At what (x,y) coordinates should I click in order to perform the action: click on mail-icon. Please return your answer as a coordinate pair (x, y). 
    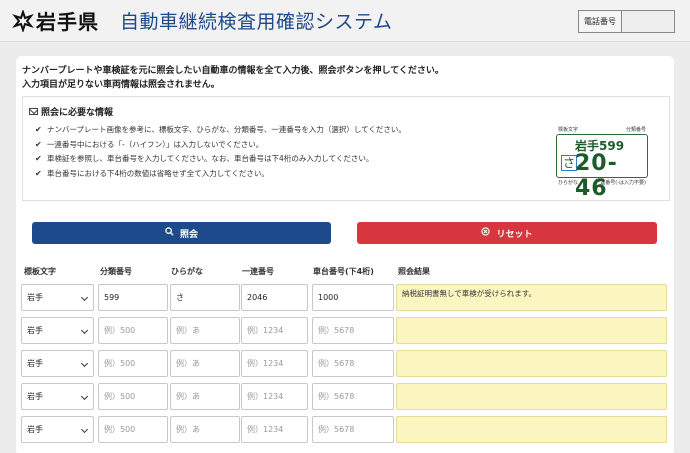
    Looking at the image, I should click on (33, 111).